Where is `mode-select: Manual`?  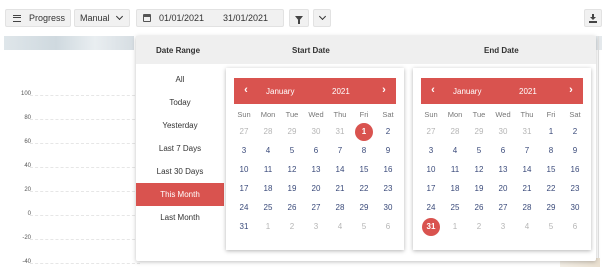 mode-select: Manual is located at coordinates (102, 18).